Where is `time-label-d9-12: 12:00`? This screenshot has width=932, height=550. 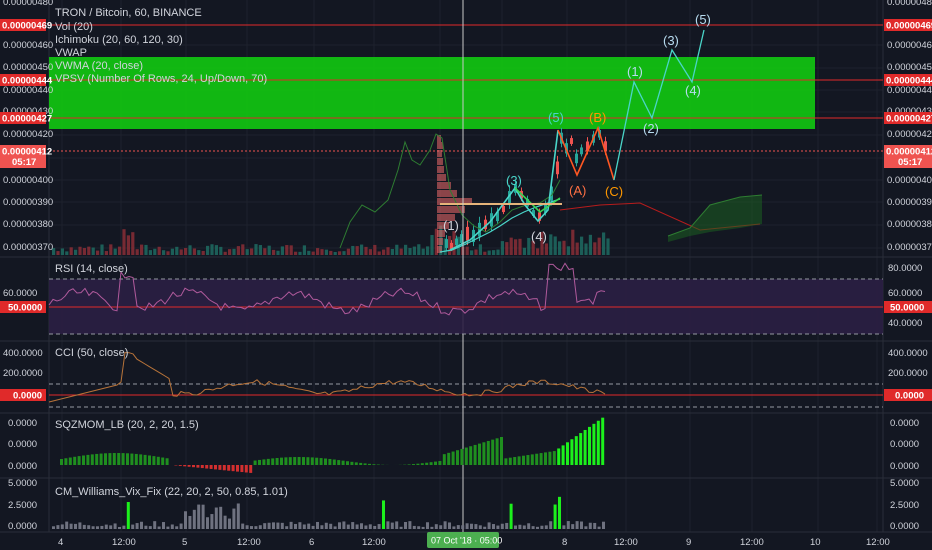
time-label-d9-12: 12:00 is located at coordinates (752, 542).